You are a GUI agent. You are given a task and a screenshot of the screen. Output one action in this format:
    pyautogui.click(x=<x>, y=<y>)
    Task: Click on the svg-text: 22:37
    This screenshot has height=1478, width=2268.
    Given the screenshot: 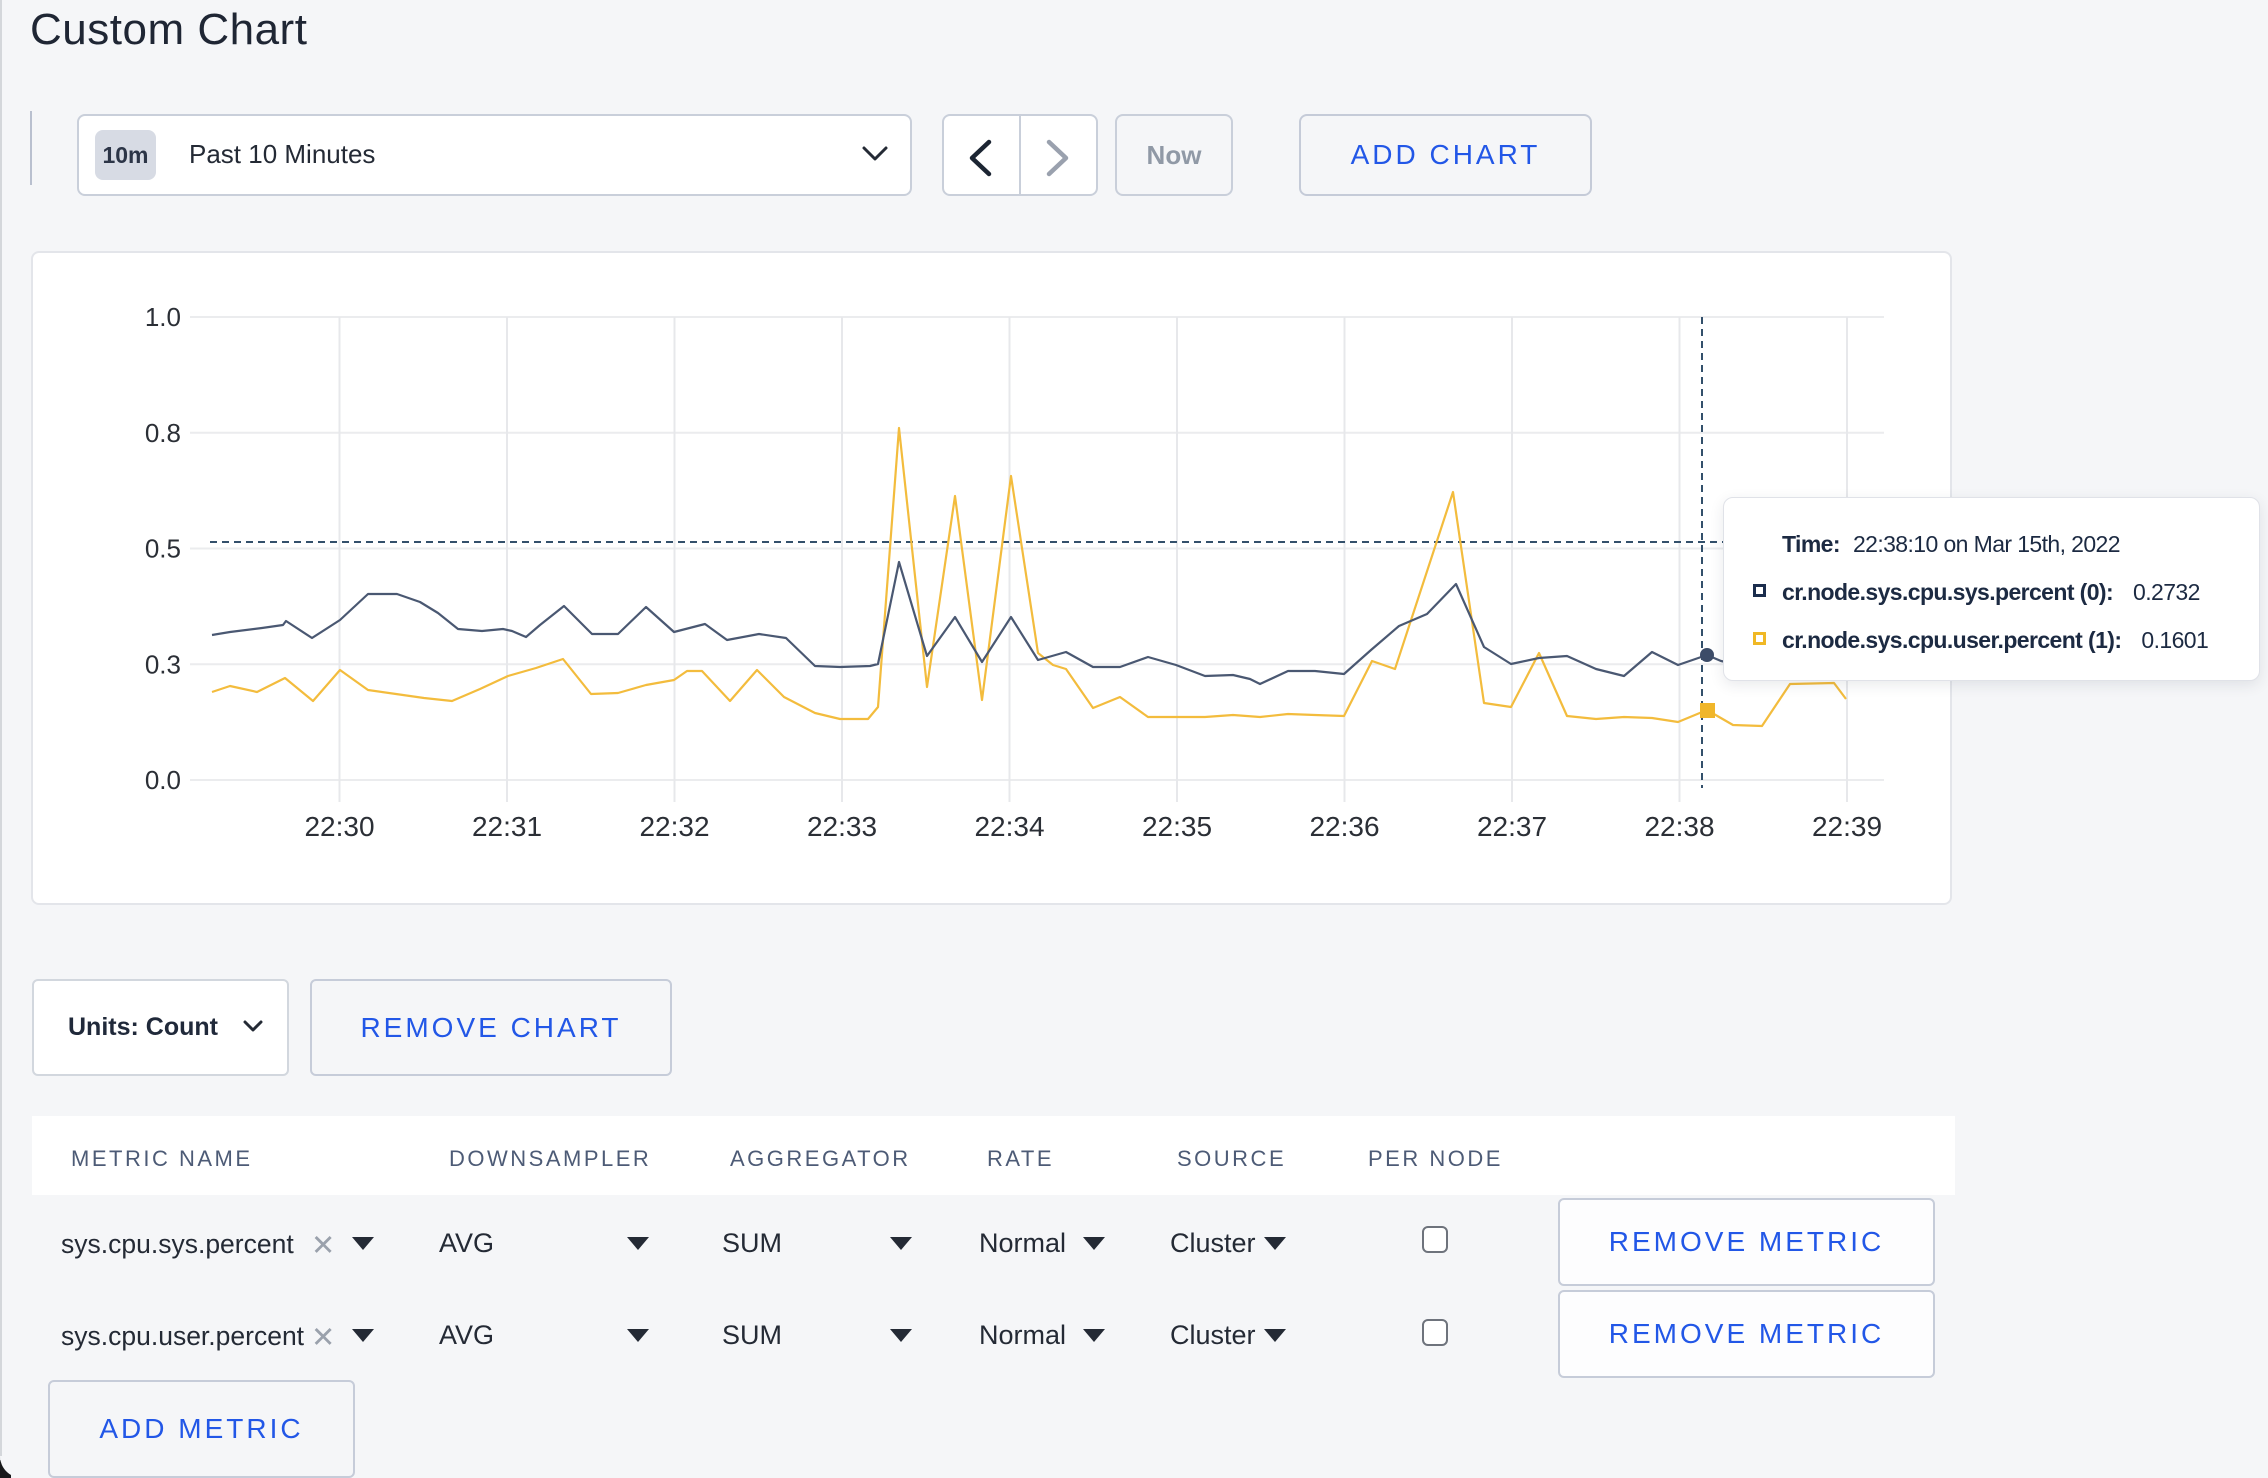 What is the action you would take?
    pyautogui.click(x=1512, y=826)
    